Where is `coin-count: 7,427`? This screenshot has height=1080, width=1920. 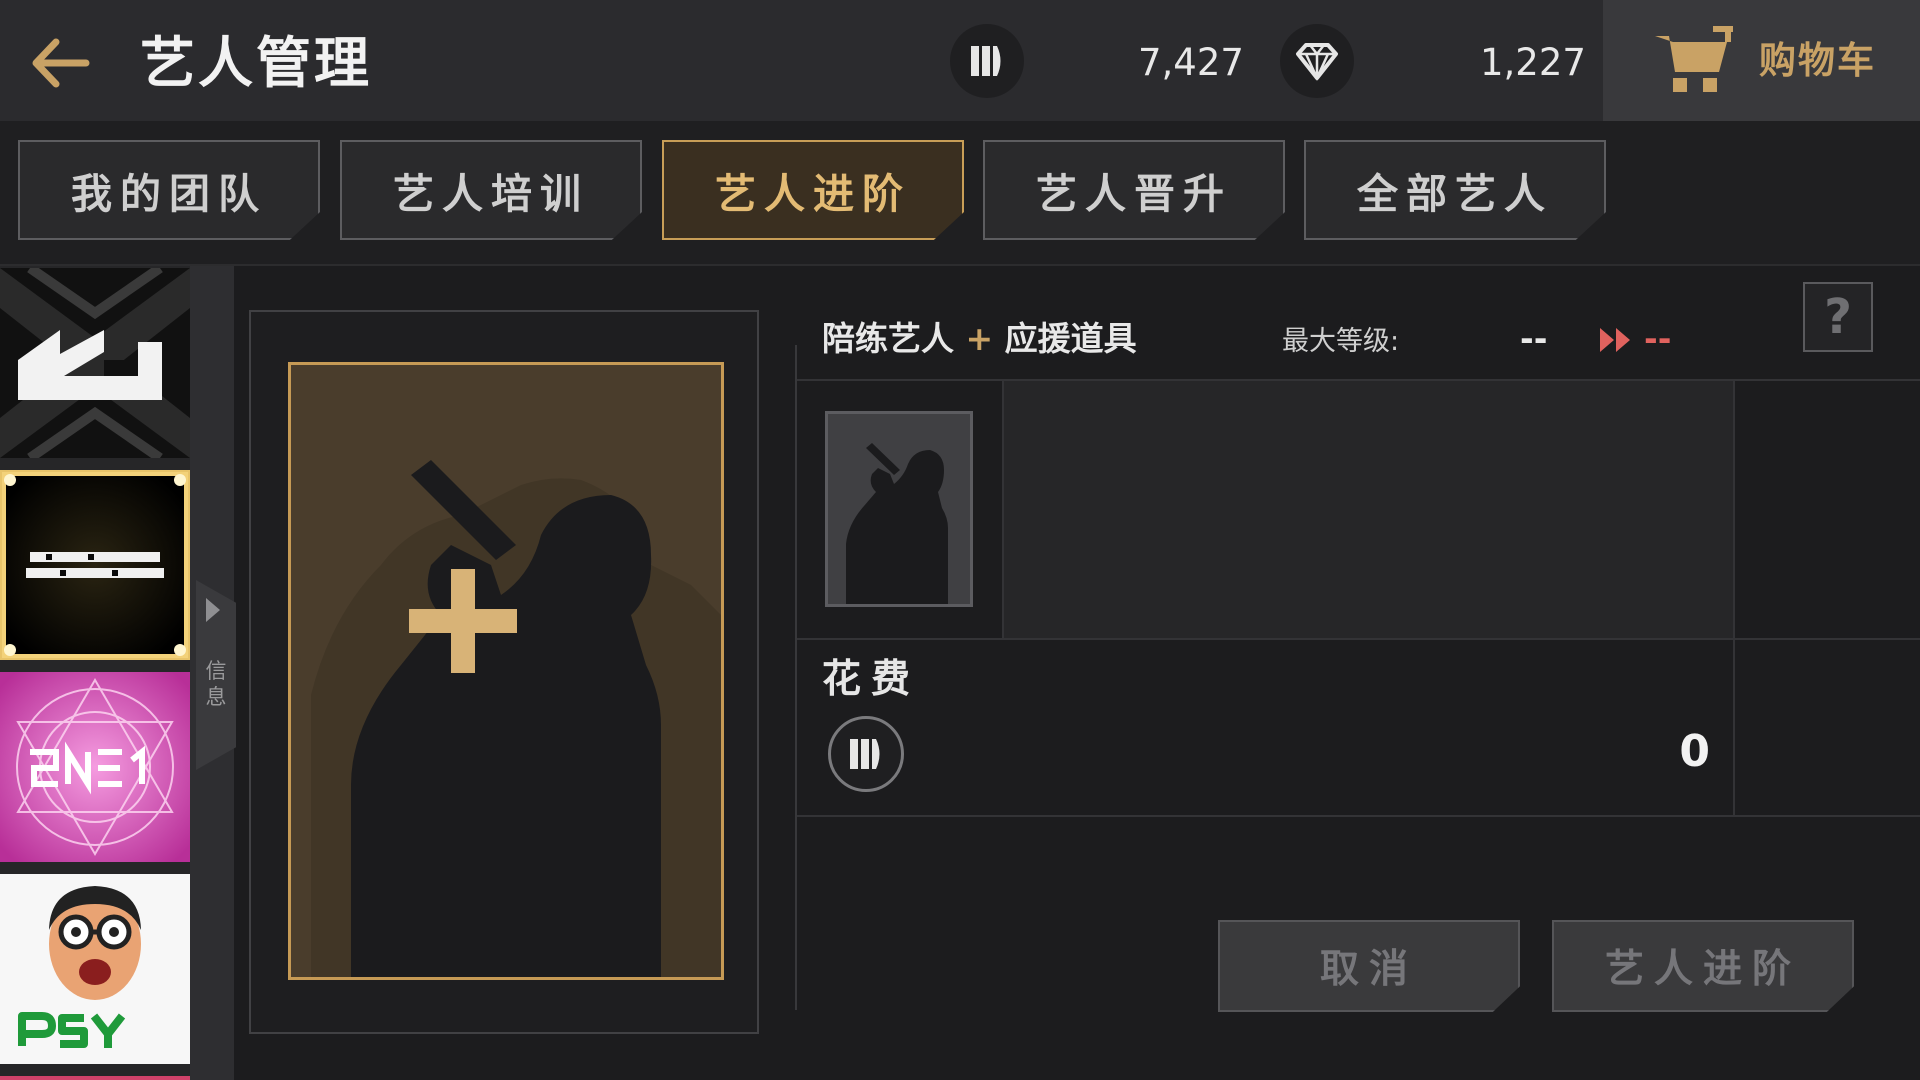 coin-count: 7,427 is located at coordinates (1191, 62).